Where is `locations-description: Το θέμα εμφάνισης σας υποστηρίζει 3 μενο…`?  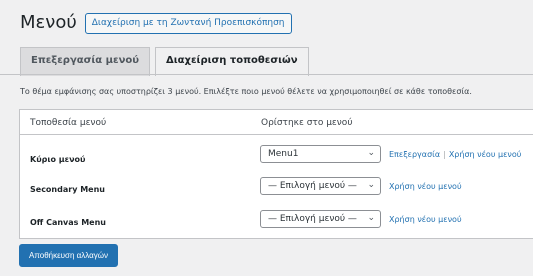 locations-description: Το θέμα εμφάνισης σας υποστηρίζει 3 μενο… is located at coordinates (246, 91).